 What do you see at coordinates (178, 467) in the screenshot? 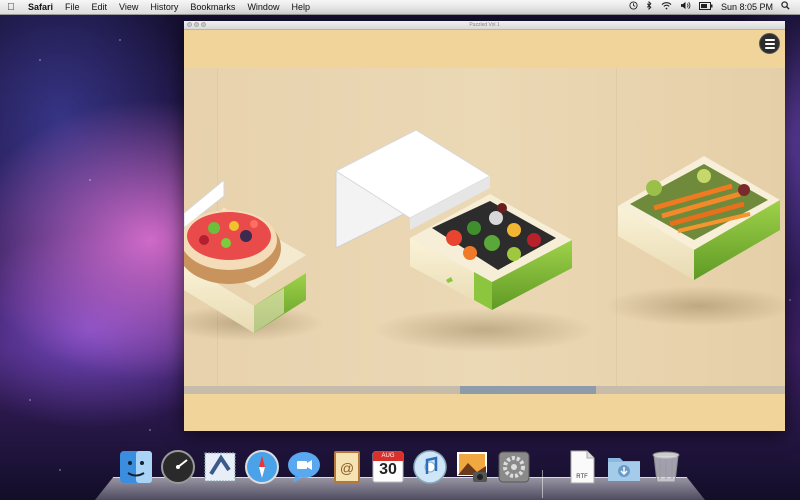
I see `dashboard-icon` at bounding box center [178, 467].